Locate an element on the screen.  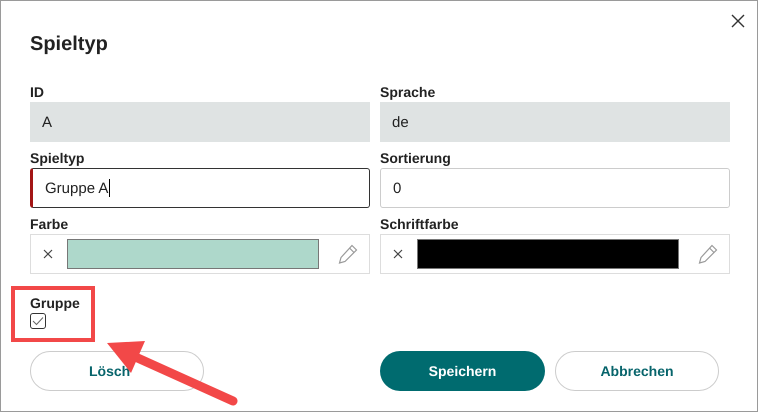
checkbox-label: Gruppe is located at coordinates (55, 303).